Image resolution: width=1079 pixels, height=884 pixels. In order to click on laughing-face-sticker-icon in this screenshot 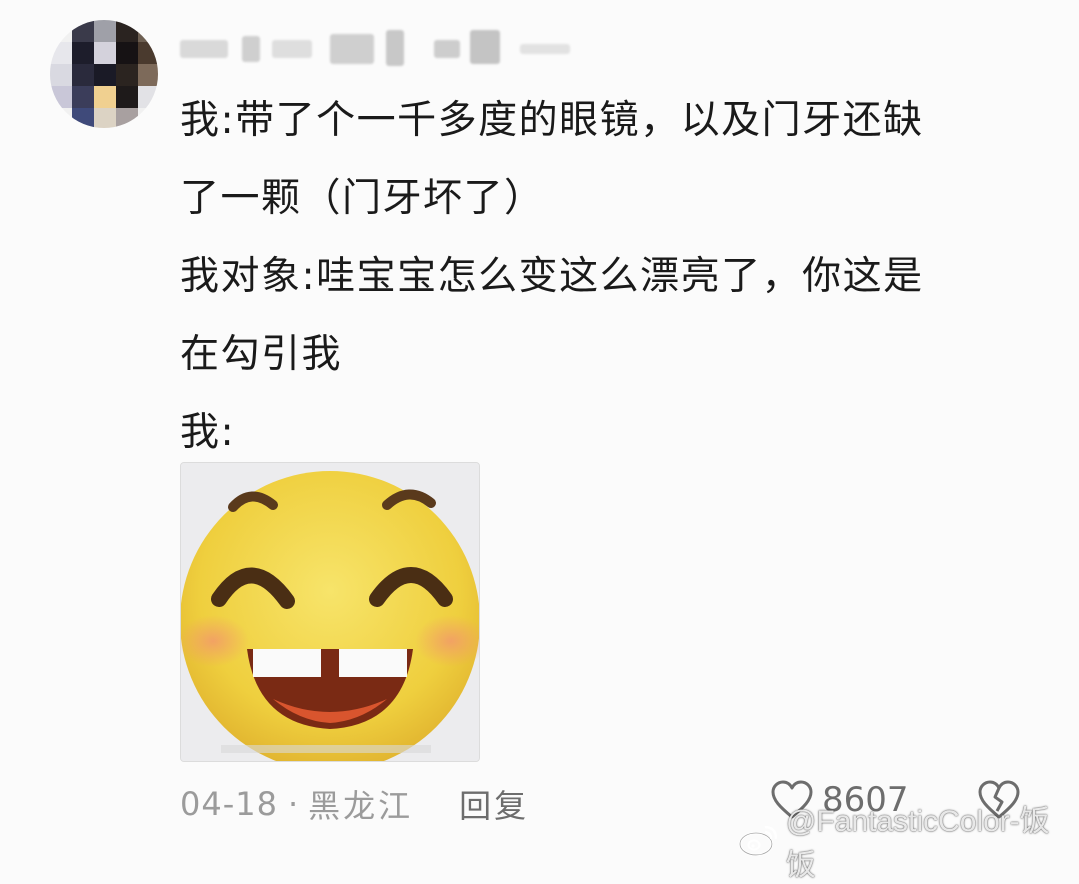, I will do `click(330, 612)`.